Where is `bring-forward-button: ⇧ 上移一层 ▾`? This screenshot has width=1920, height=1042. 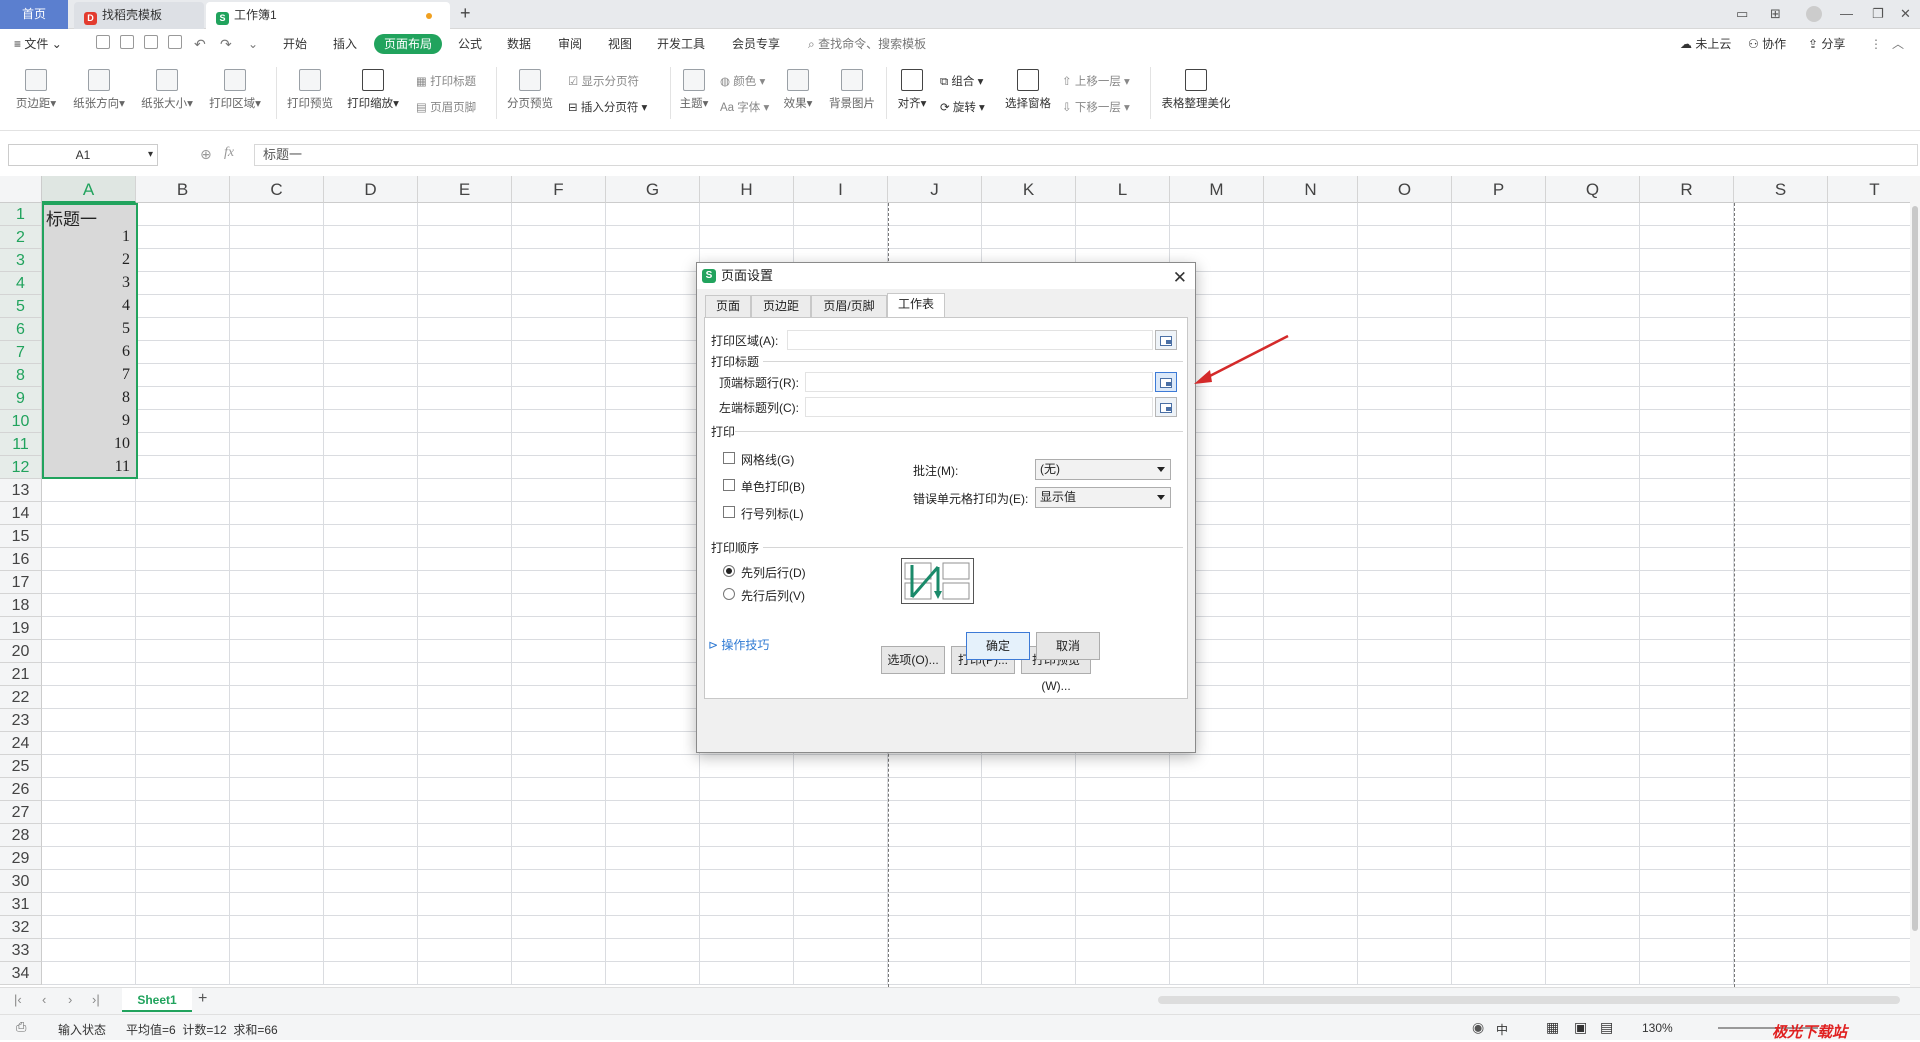
bring-forward-button: ⇧ 上移一层 ▾ is located at coordinates (1096, 81).